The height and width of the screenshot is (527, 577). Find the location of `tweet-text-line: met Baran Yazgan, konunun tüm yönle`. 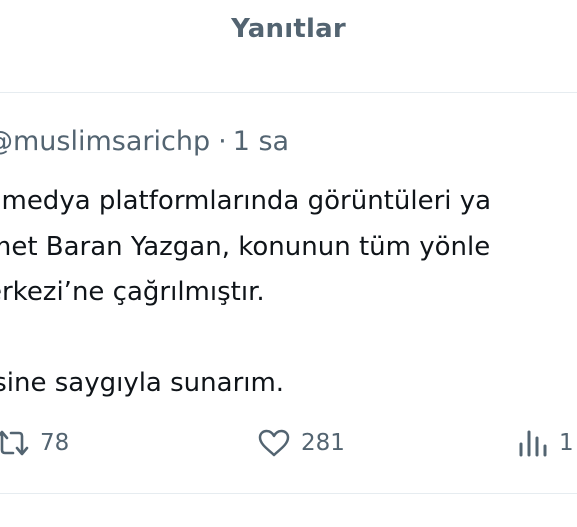

tweet-text-line: met Baran Yazgan, konunun tüm yönle is located at coordinates (245, 246).